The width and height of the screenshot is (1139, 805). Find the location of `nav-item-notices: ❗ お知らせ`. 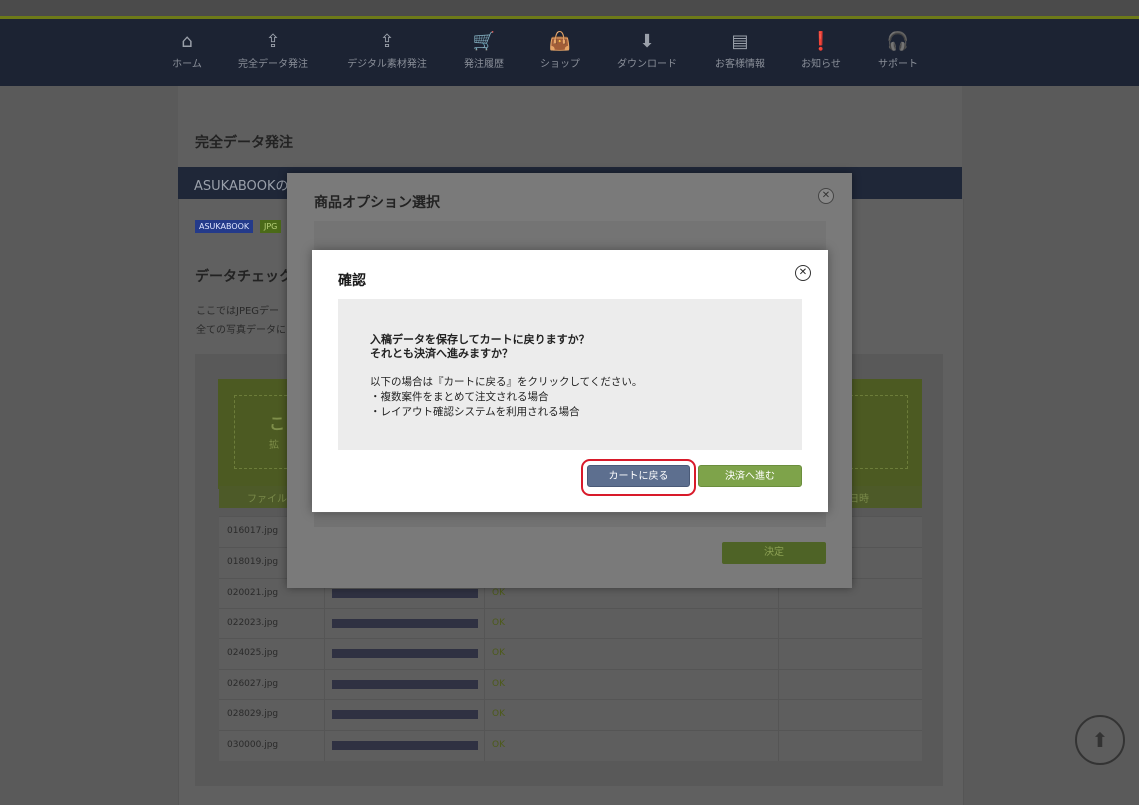

nav-item-notices: ❗ お知らせ is located at coordinates (821, 54).